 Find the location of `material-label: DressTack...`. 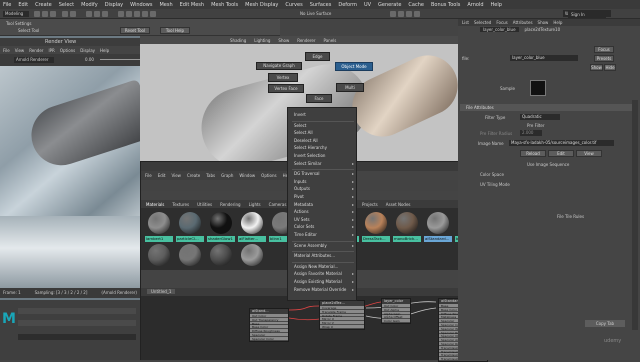

material-label: DressTack... is located at coordinates (376, 239).